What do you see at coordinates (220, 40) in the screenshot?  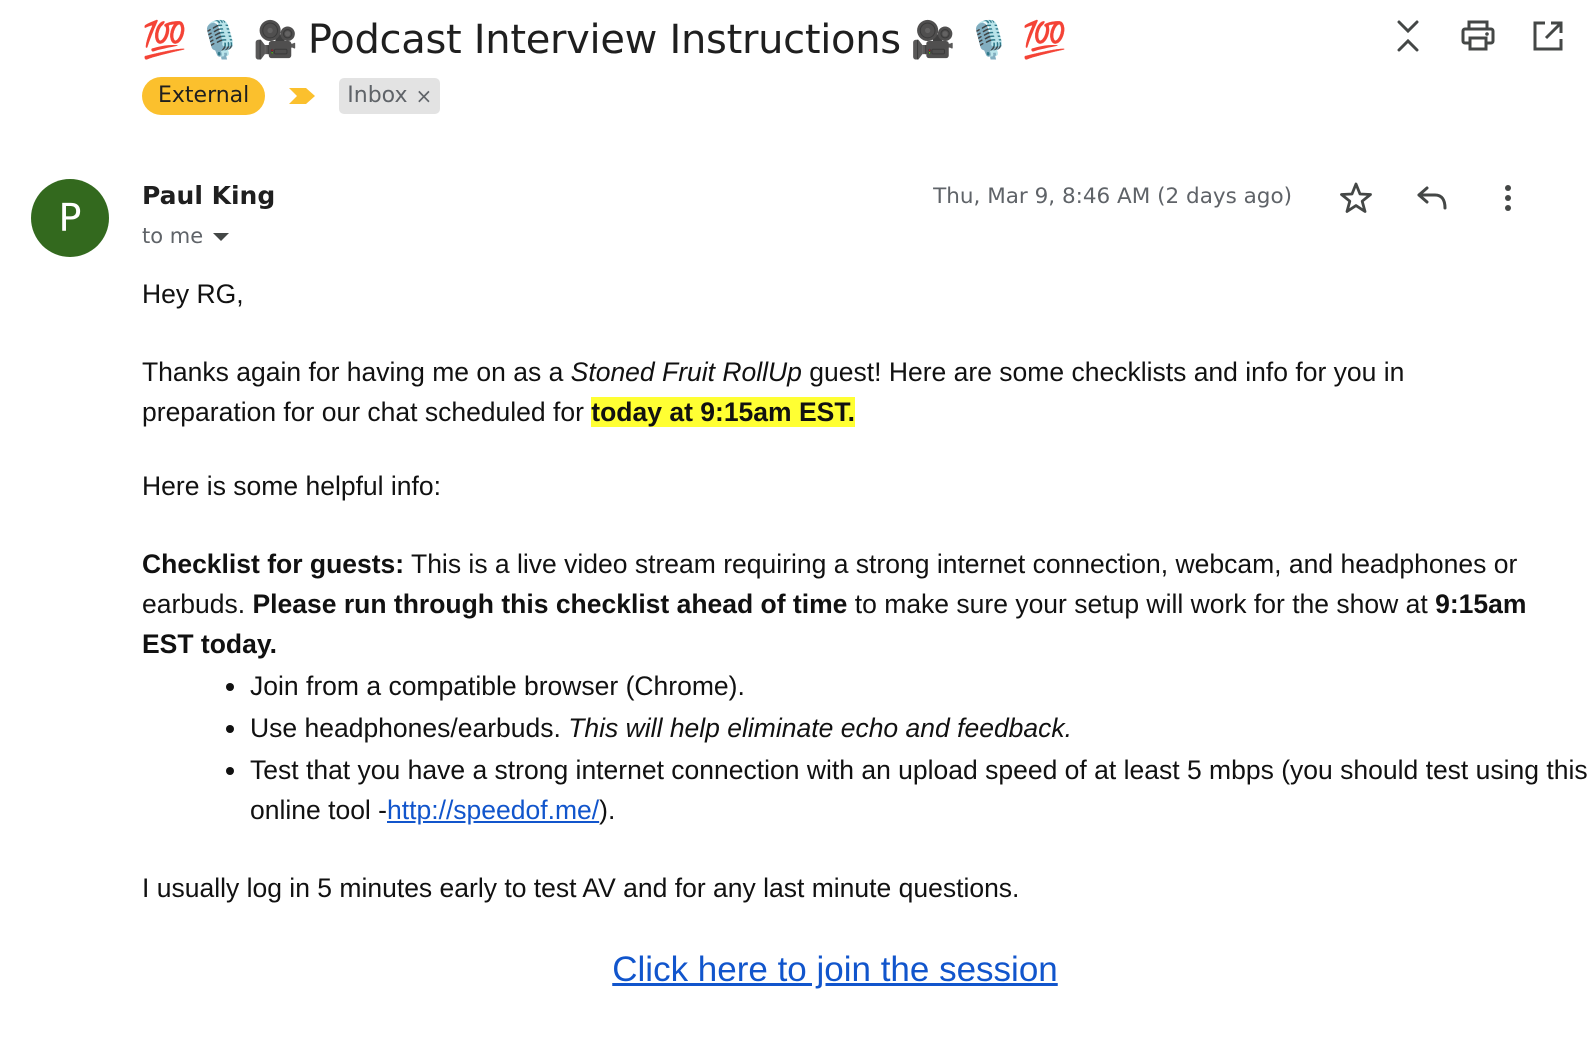 I see `subject-prefix-emoji: 💯 🎙️ 🎥` at bounding box center [220, 40].